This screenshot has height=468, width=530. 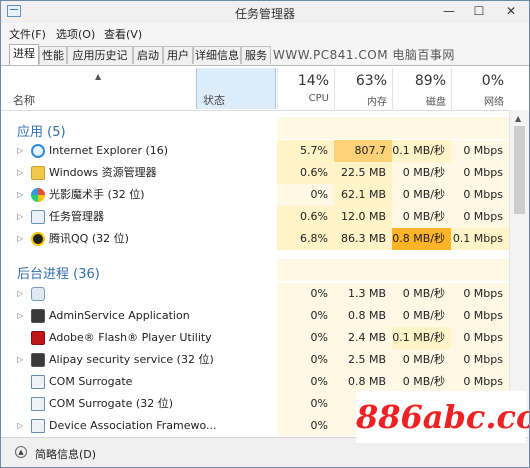 I want to click on memory-cell: 2.5 MB, so click(x=363, y=360).